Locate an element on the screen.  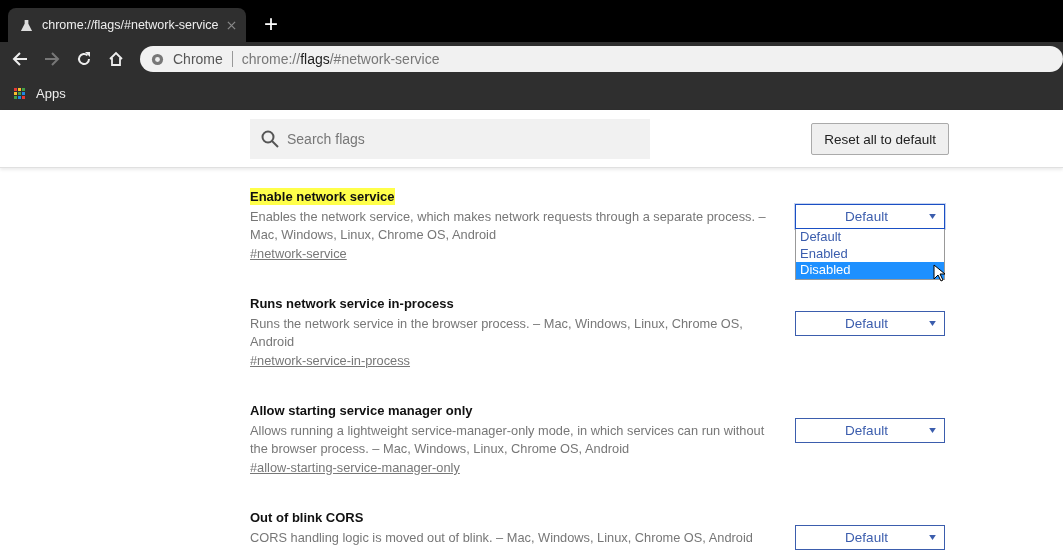
address-bar: Chrome chrome://flags/#network-service is located at coordinates (601, 59).